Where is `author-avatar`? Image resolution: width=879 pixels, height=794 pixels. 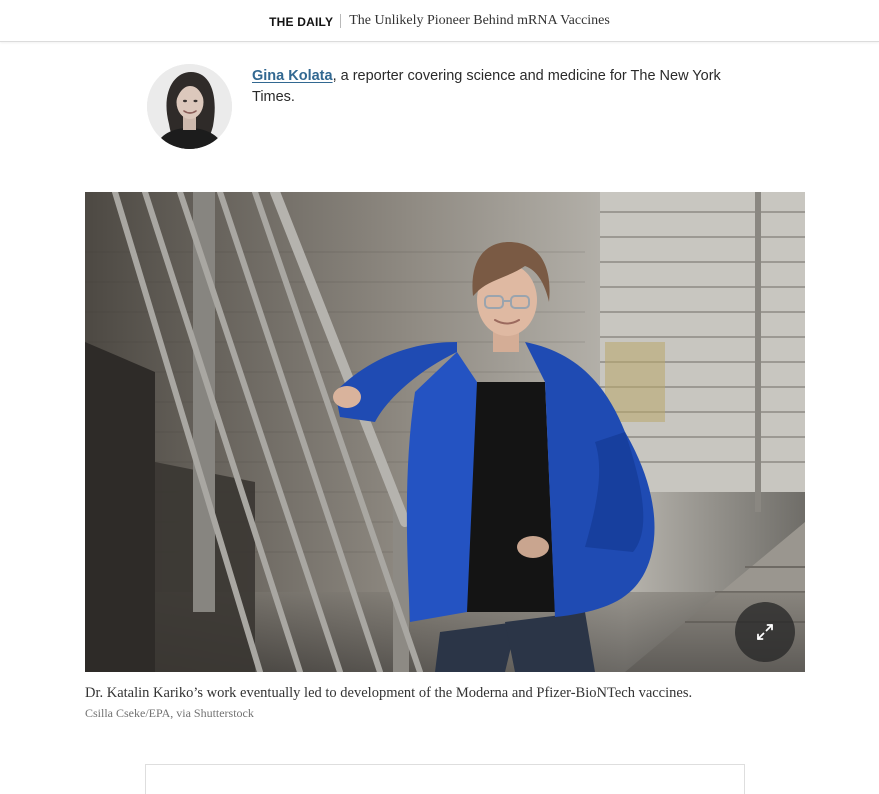 author-avatar is located at coordinates (189, 106).